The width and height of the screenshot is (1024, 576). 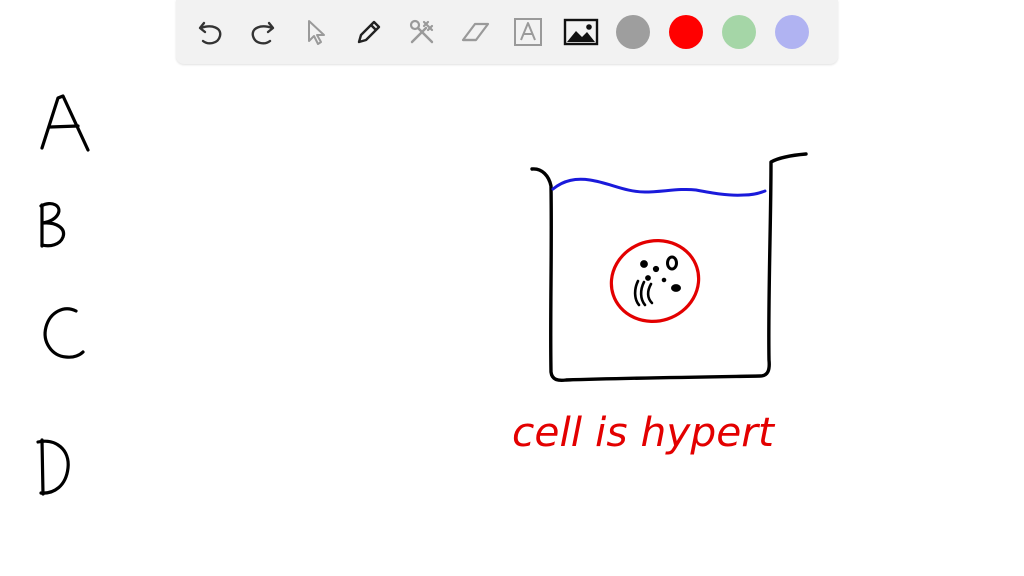 I want to click on color-swatch-green, so click(x=739, y=32).